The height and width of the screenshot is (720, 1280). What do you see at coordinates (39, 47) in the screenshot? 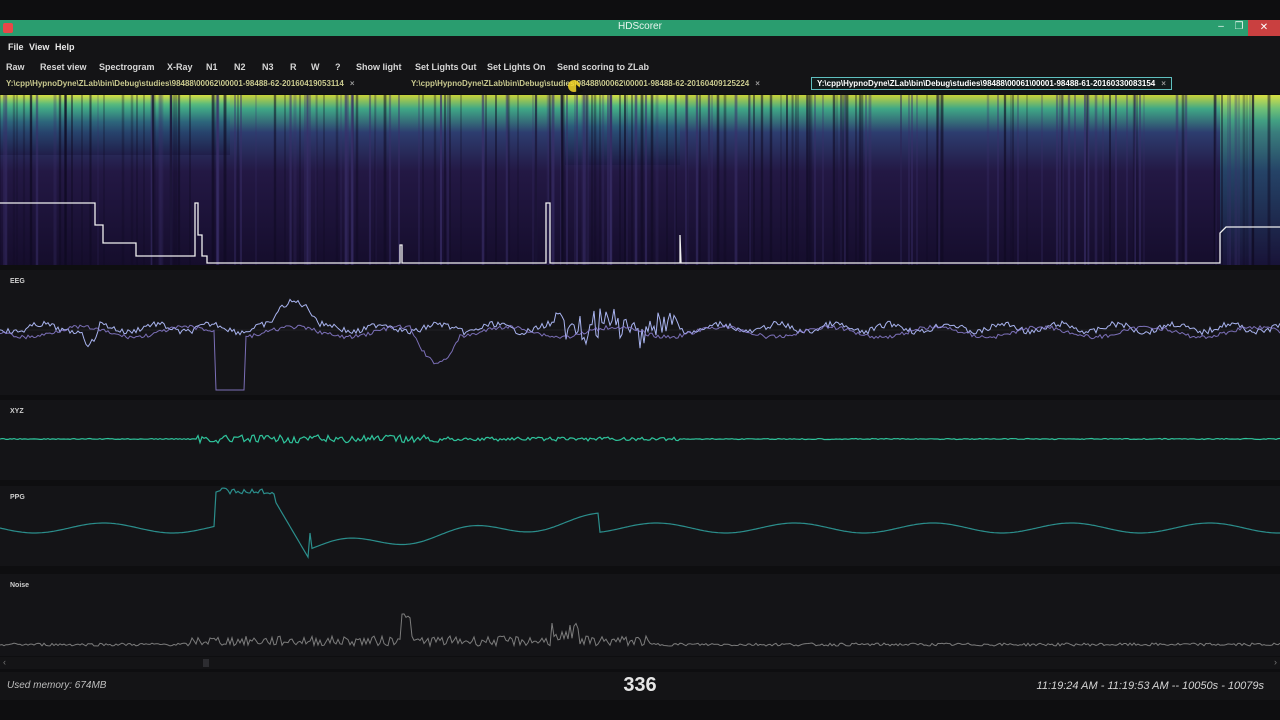
I see `menu-view: View` at bounding box center [39, 47].